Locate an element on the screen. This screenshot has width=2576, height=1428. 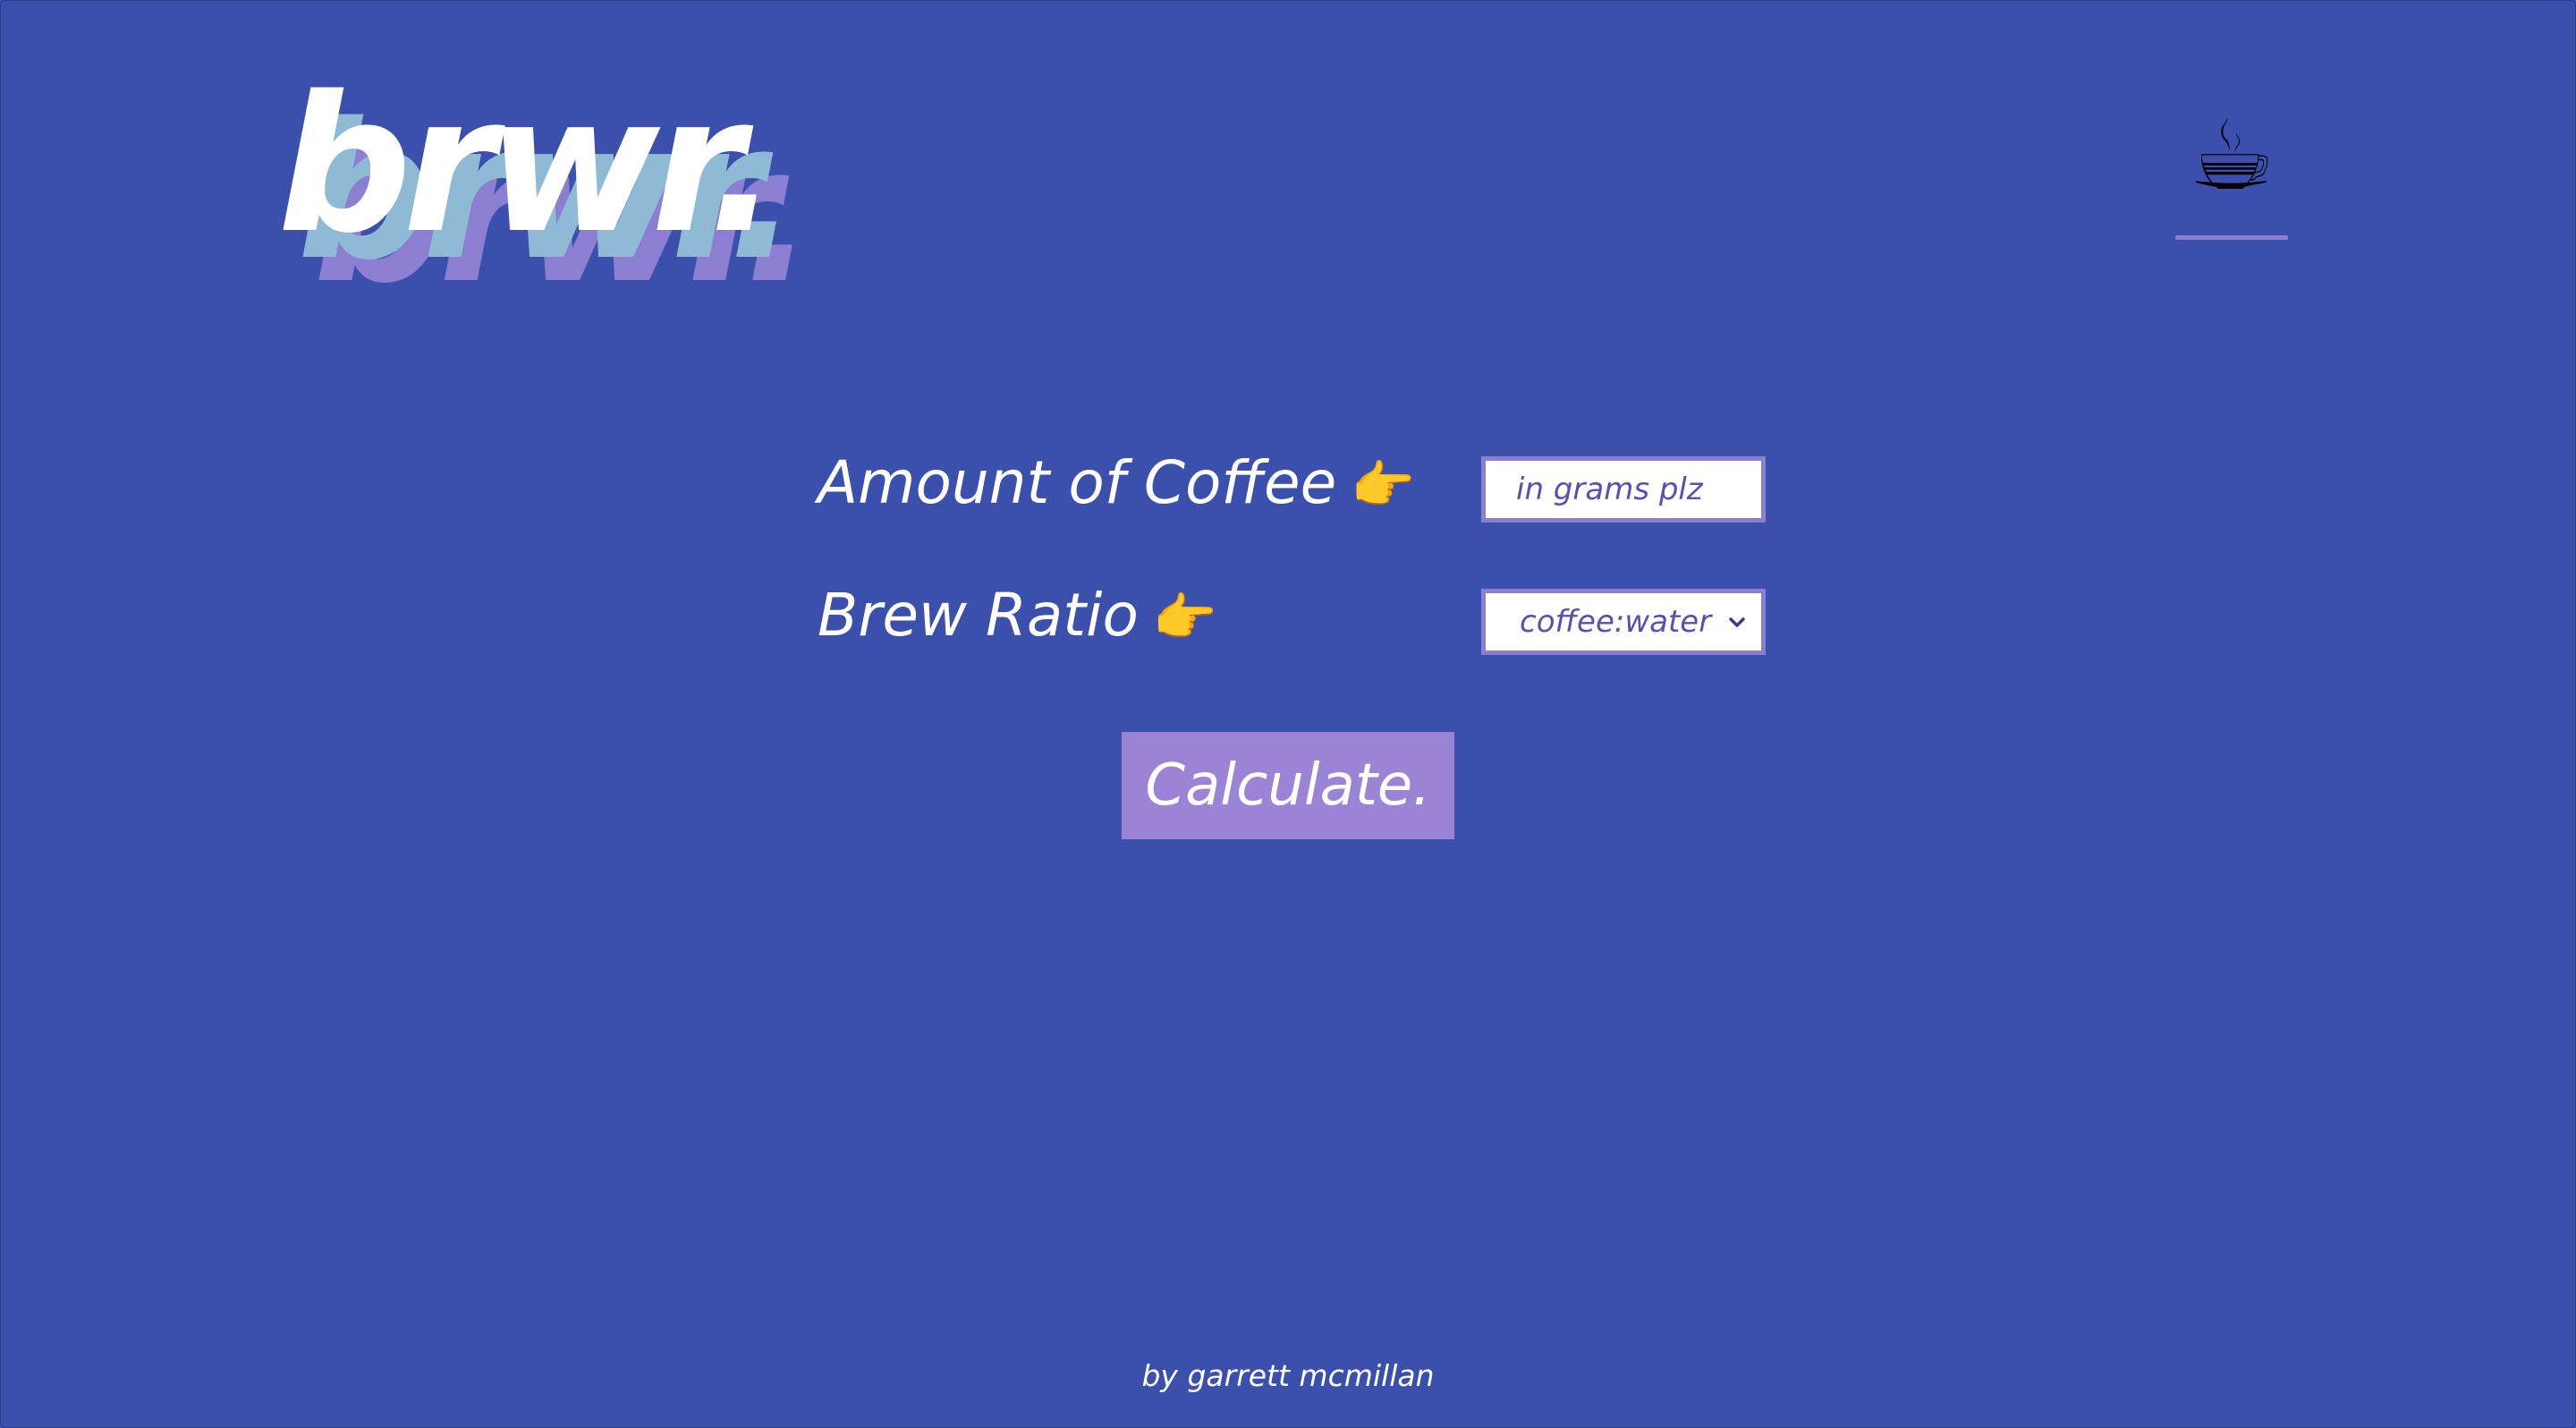
brwr-logo: brwr. brwr. brwr. is located at coordinates (599, 182).